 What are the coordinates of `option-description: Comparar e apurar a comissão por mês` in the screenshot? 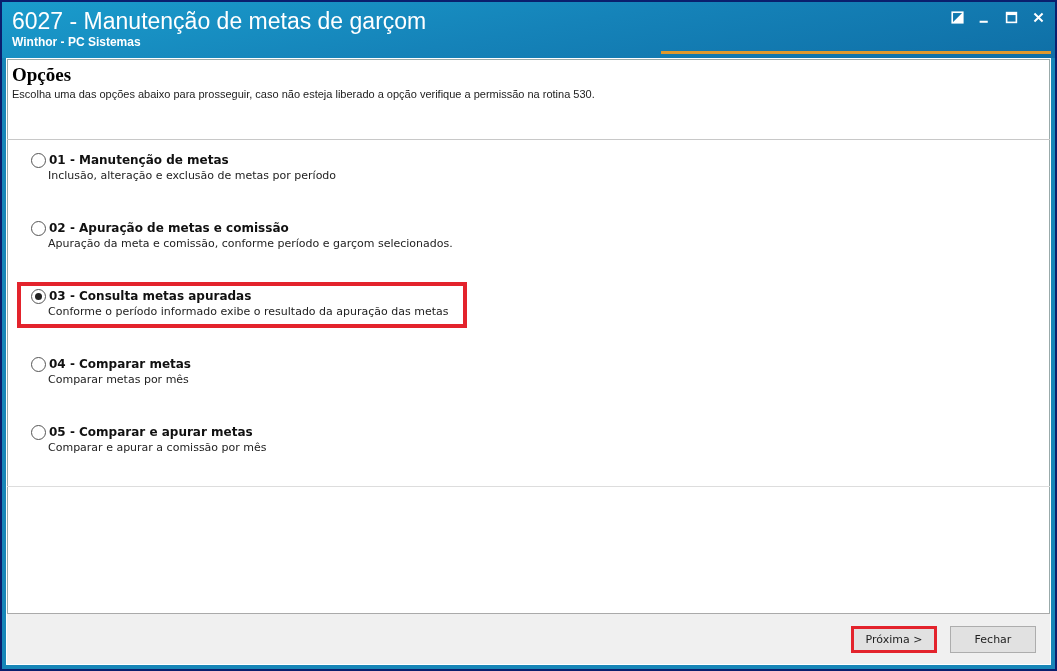 It's located at (157, 448).